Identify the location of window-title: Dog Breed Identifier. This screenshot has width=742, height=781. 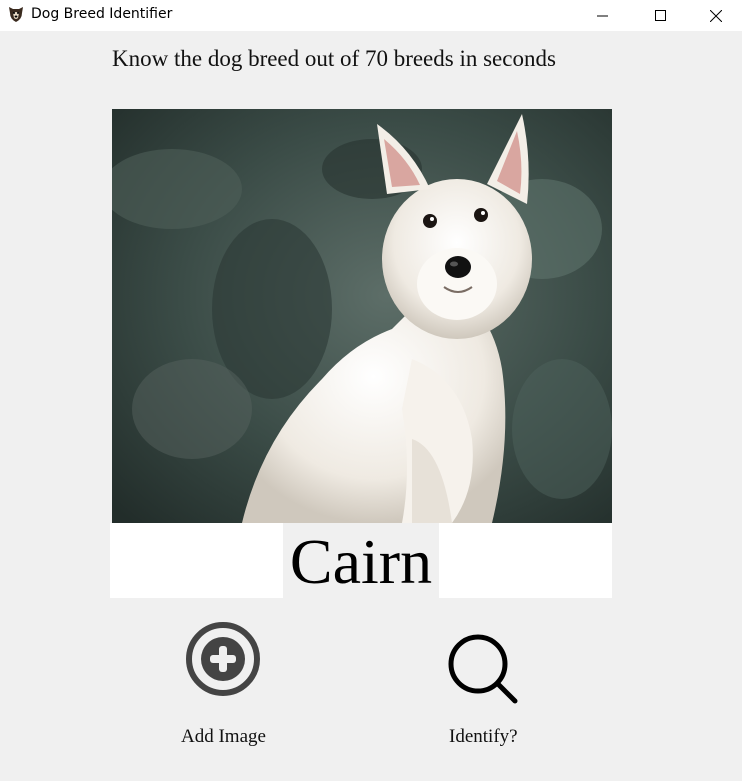
(102, 14).